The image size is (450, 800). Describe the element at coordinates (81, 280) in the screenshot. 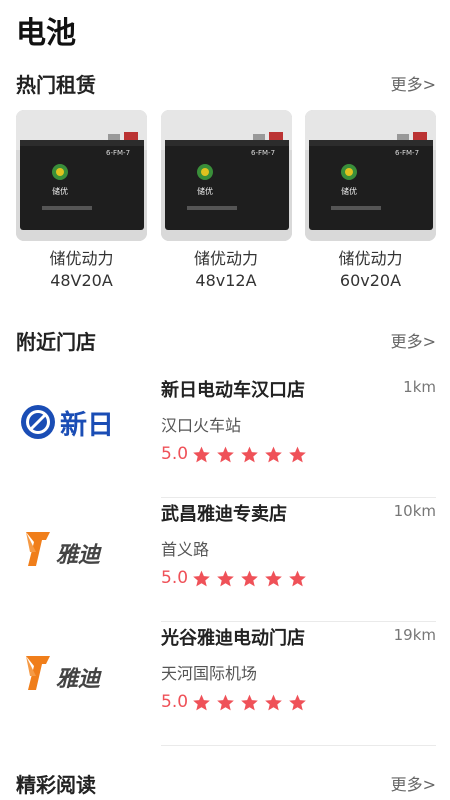

I see `product-spec: 48V20A` at that location.